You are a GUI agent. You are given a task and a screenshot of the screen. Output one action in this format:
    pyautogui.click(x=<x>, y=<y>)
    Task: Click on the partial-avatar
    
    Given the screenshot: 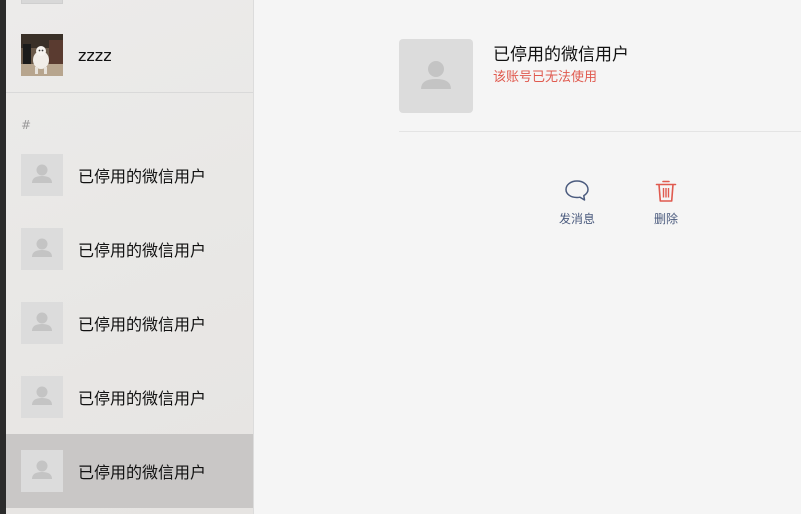 What is the action you would take?
    pyautogui.click(x=42, y=2)
    